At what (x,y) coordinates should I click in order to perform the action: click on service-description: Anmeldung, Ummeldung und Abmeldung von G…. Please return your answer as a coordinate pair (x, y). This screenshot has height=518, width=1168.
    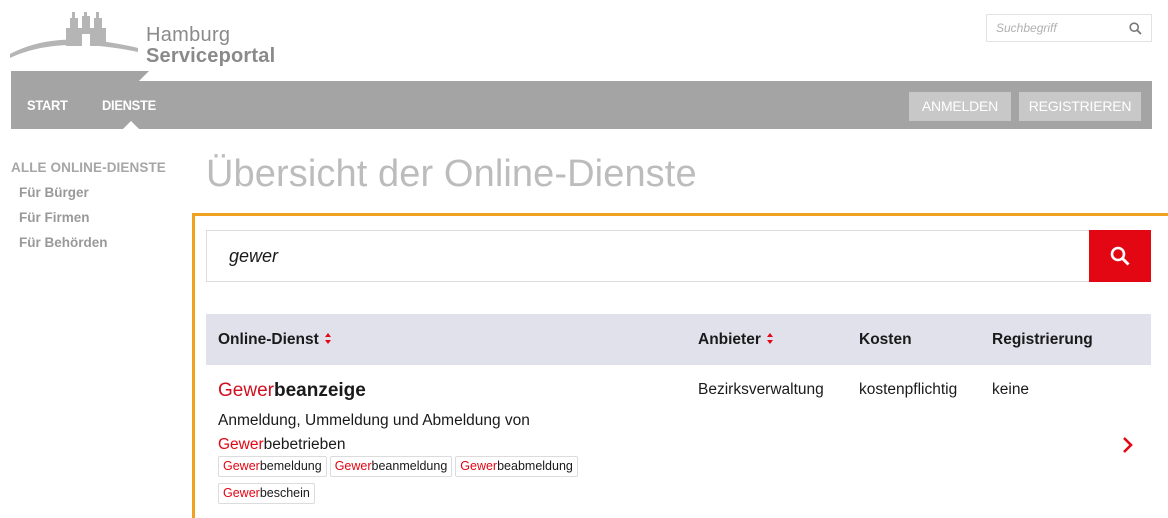
    Looking at the image, I should click on (413, 433).